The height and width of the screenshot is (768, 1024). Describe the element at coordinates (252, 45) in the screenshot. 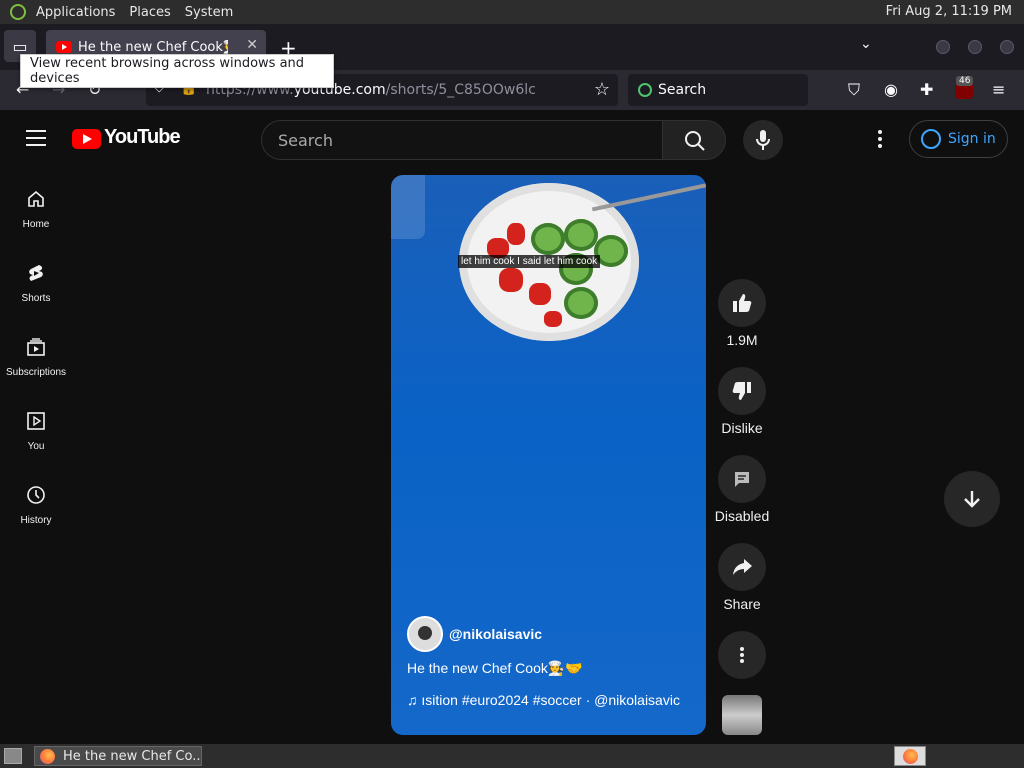

I see `tab-close-icon: ✕` at that location.